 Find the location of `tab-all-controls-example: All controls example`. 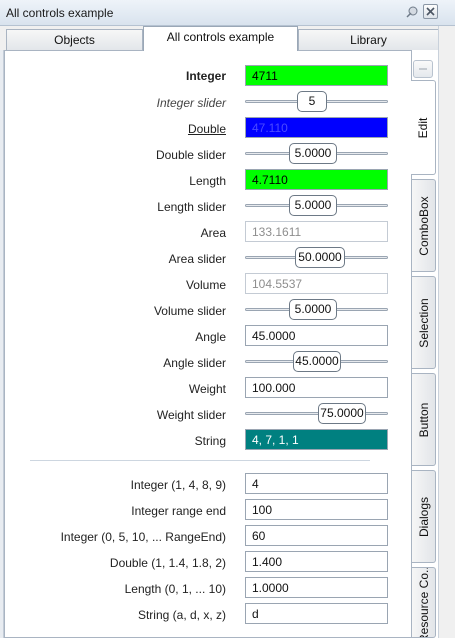

tab-all-controls-example: All controls example is located at coordinates (220, 38).